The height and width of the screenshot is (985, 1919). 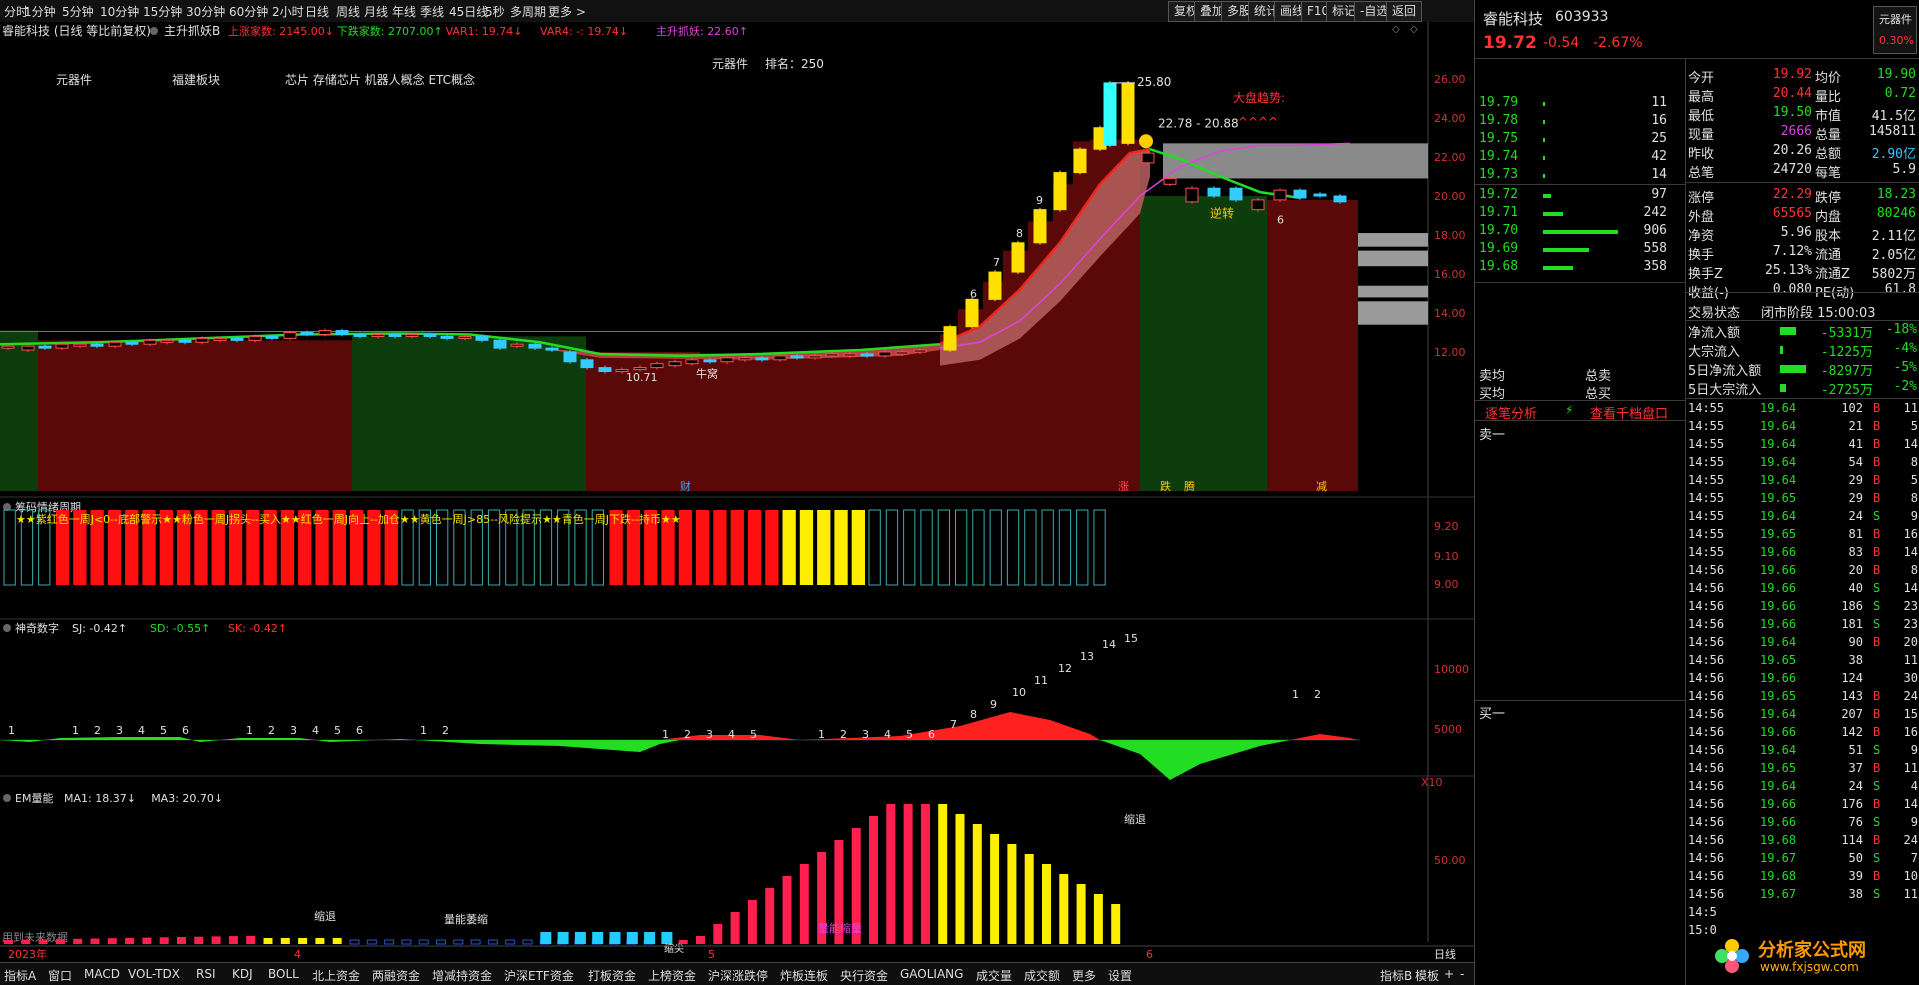 I want to click on tick-volume: 38, so click(x=1855, y=894).